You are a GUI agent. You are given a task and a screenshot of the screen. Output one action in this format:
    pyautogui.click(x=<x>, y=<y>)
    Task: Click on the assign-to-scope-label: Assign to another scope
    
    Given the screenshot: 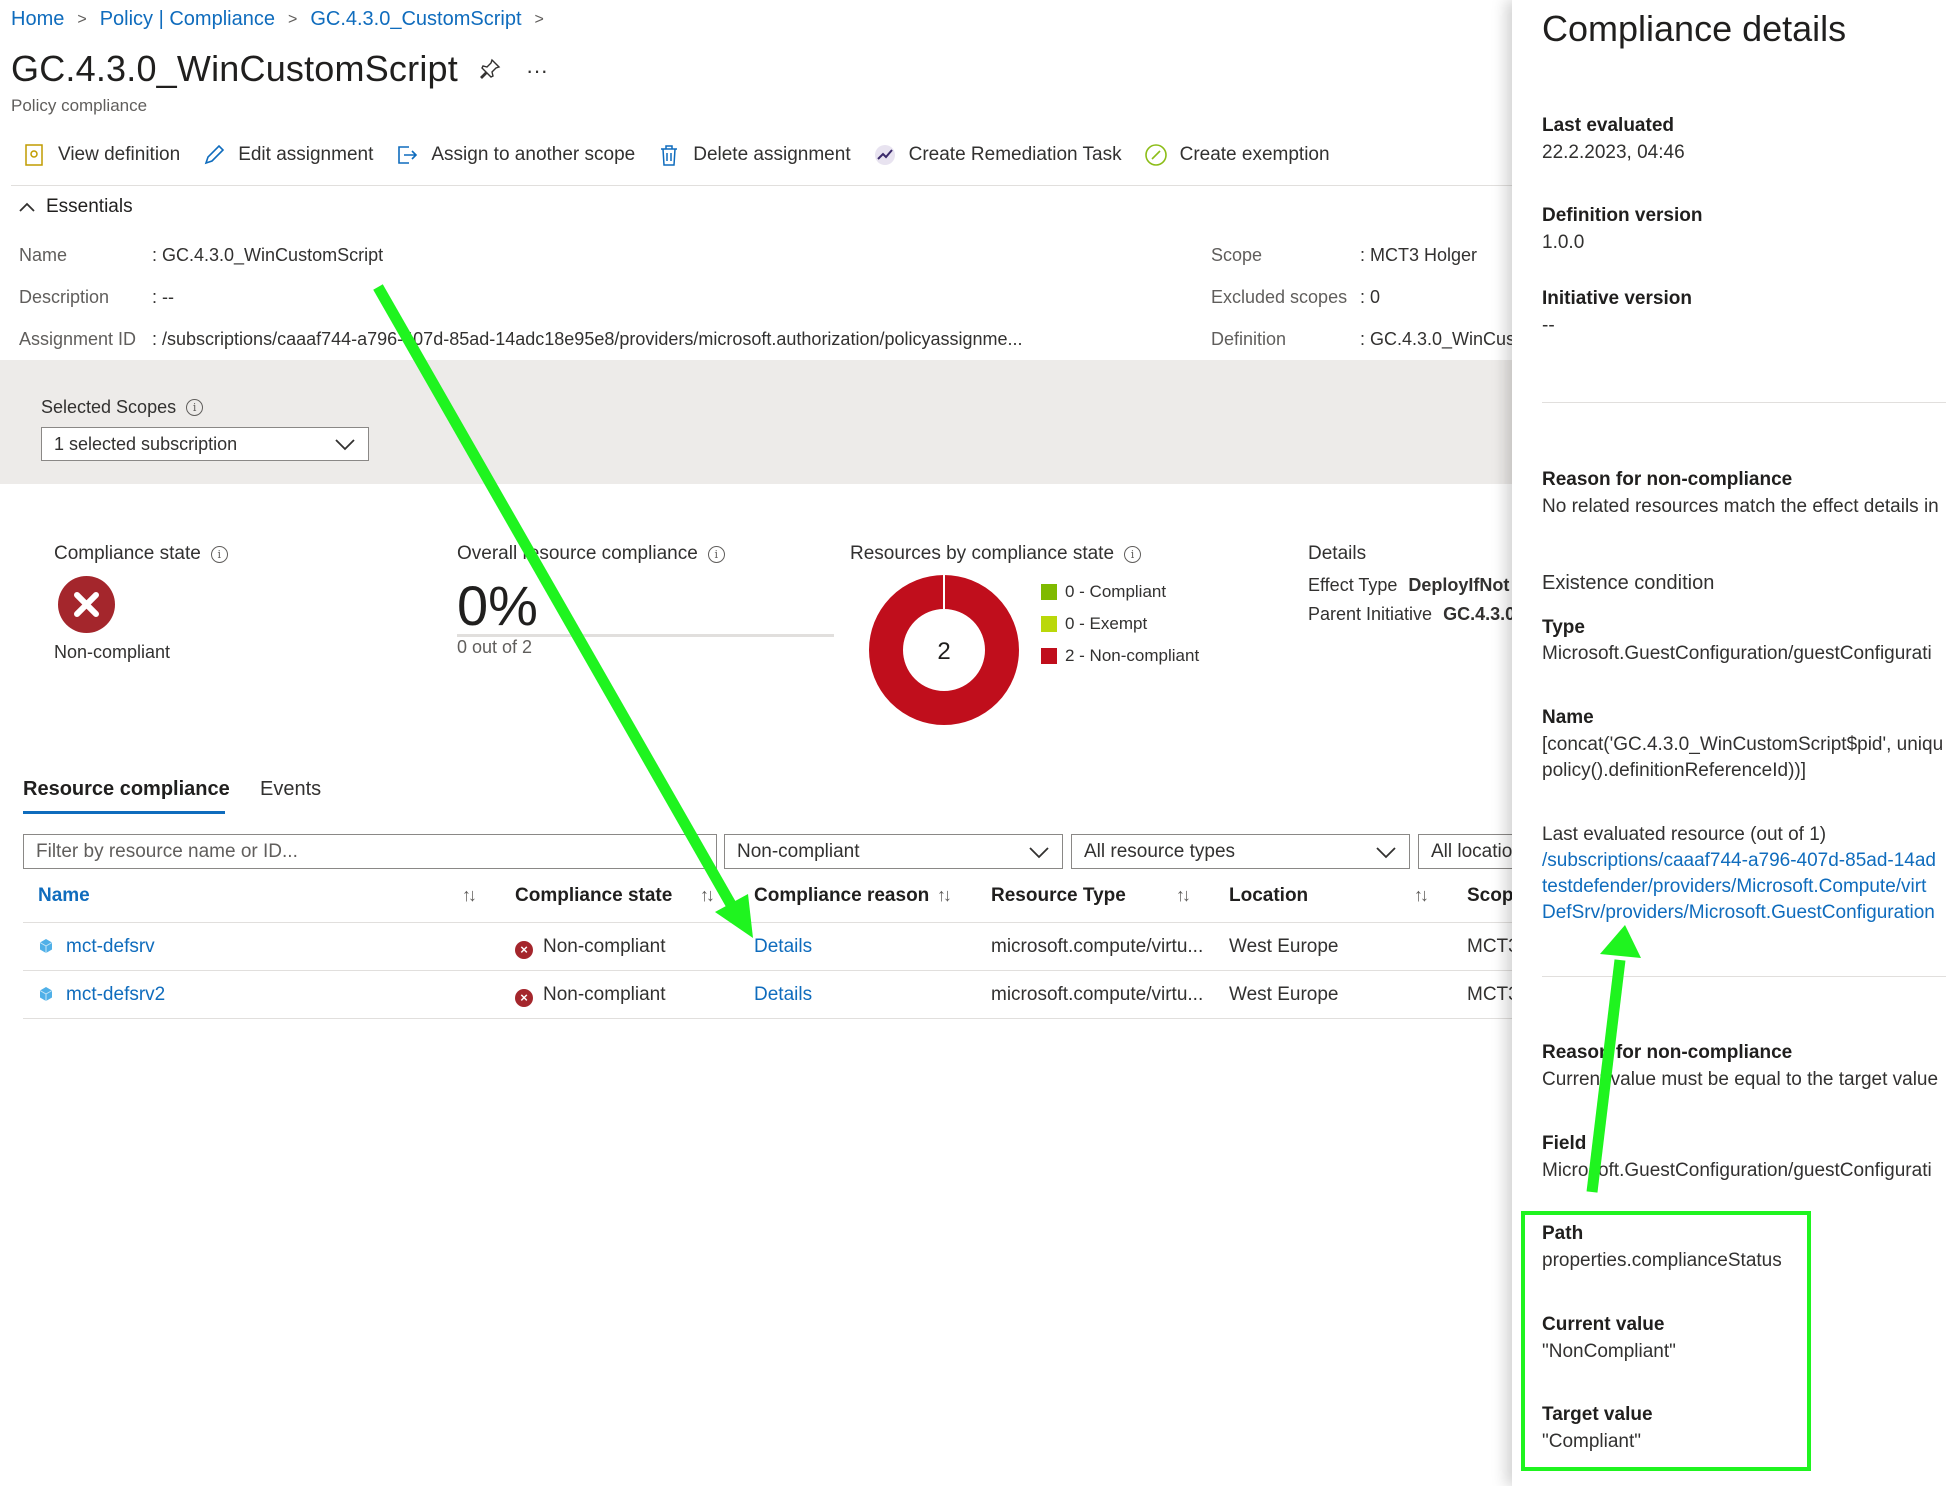 What is the action you would take?
    pyautogui.click(x=533, y=154)
    